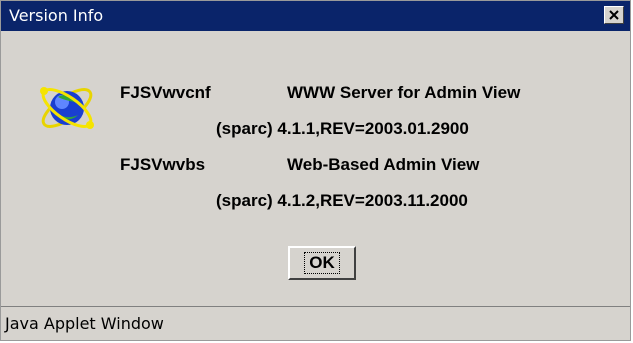 This screenshot has width=633, height=343. I want to click on ok-button-label: OK, so click(322, 263).